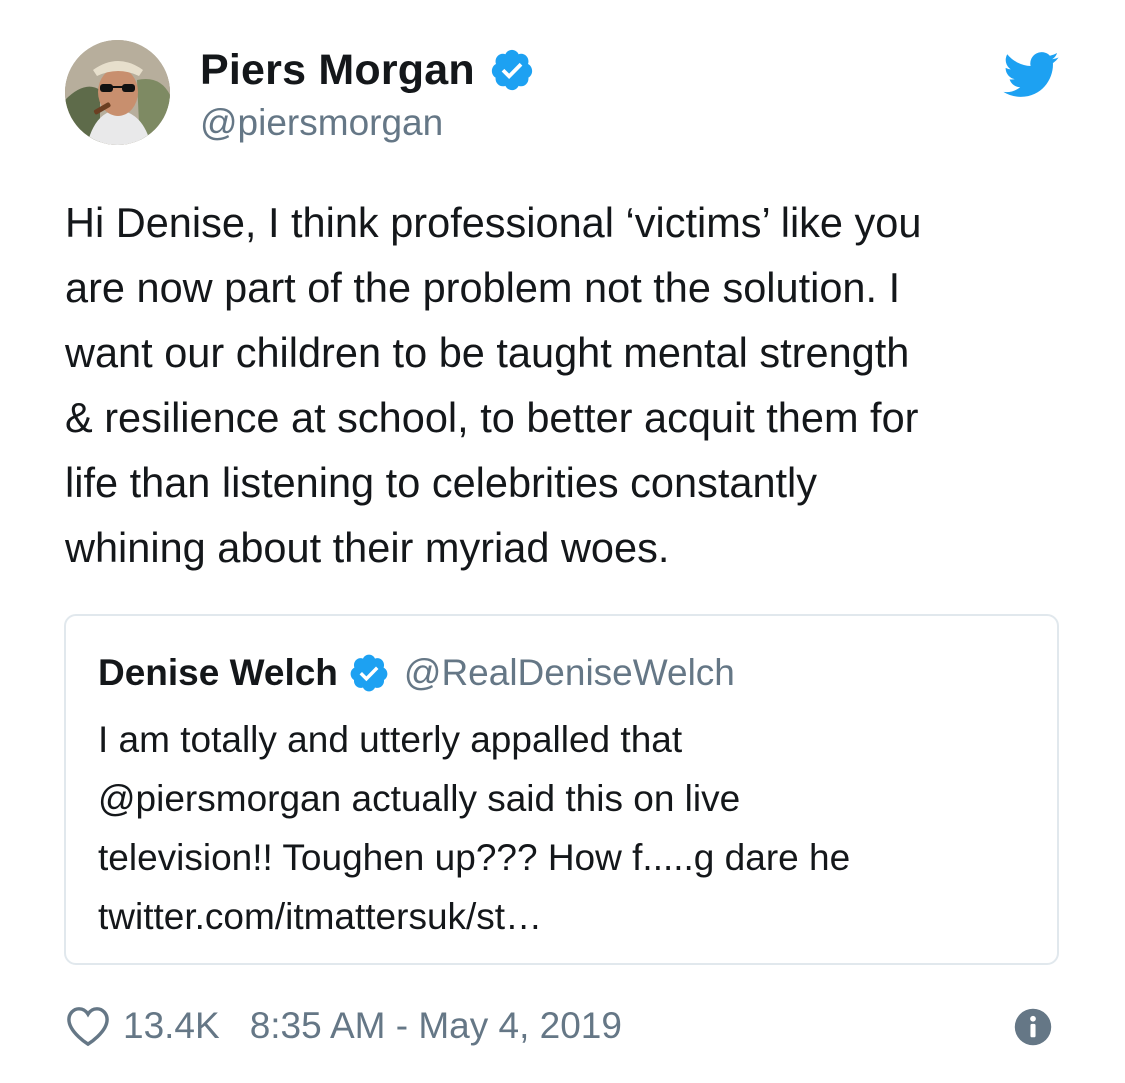 This screenshot has height=1083, width=1125. I want to click on author-name-row: Piers Morgan, so click(367, 70).